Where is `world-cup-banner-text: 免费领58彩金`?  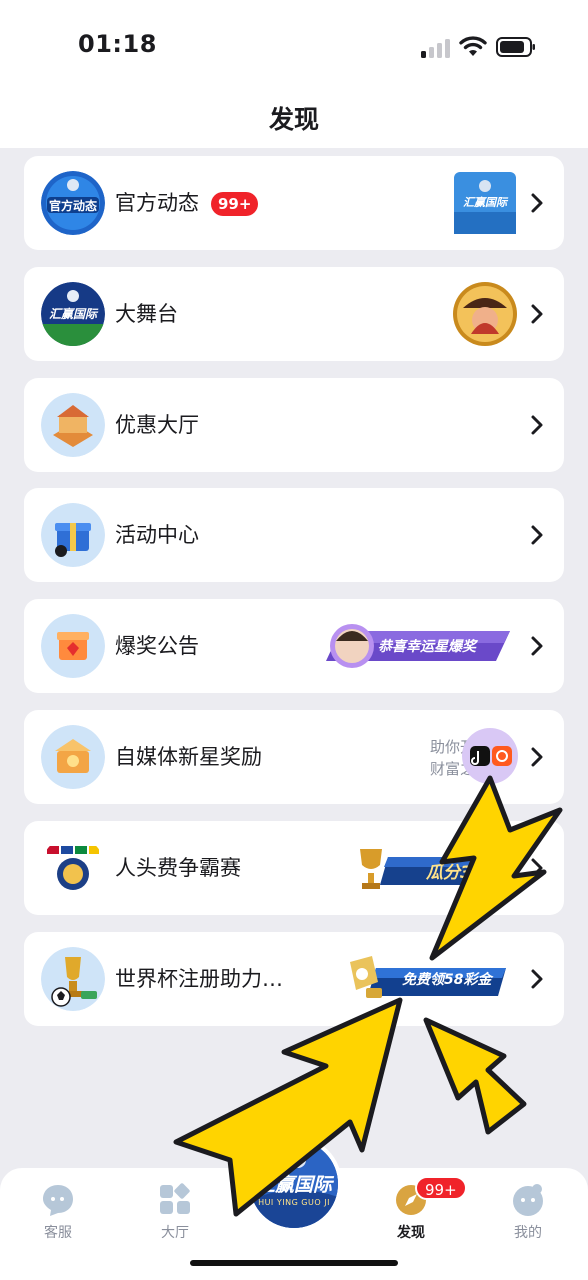 world-cup-banner-text: 免费领58彩金 is located at coordinates (447, 979).